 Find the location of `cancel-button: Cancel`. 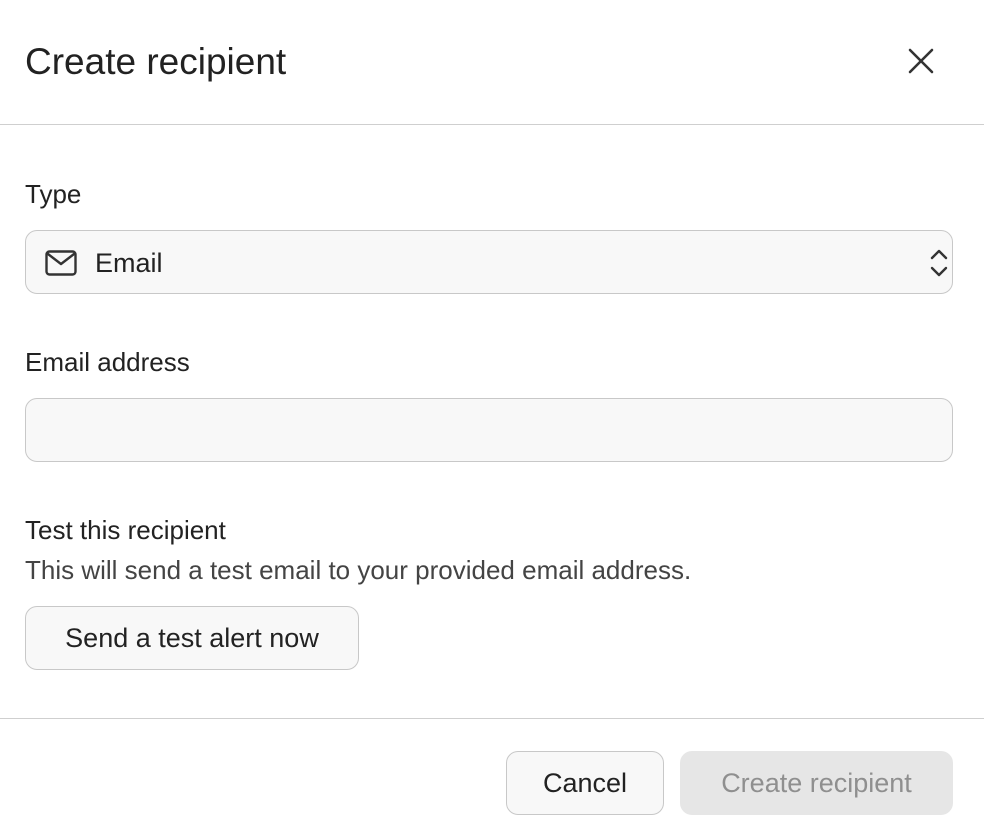

cancel-button: Cancel is located at coordinates (585, 783).